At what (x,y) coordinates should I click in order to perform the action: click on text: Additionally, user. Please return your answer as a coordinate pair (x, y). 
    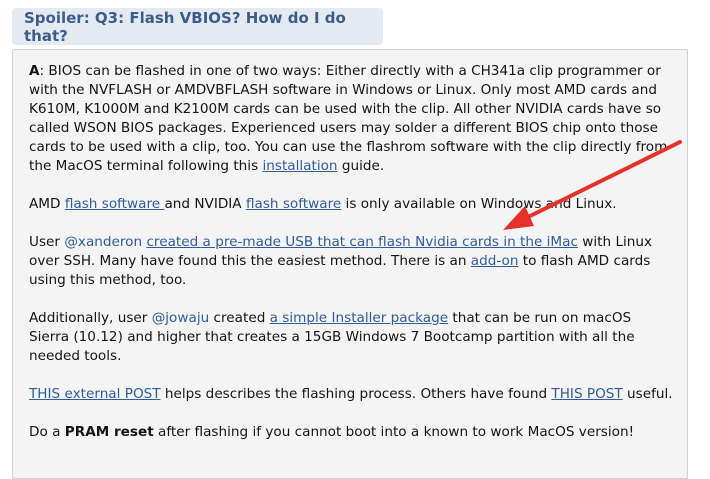
    Looking at the image, I should click on (90, 318).